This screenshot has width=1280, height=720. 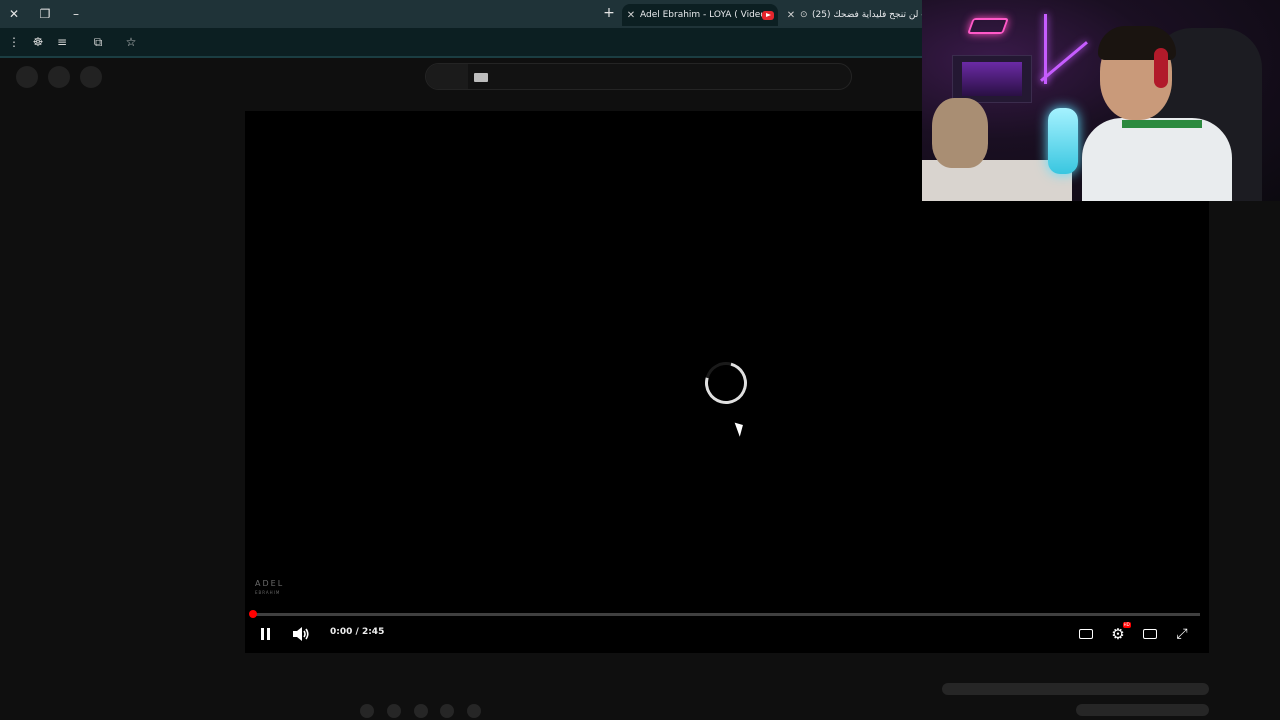 I want to click on theater-icon, so click(x=1150, y=634).